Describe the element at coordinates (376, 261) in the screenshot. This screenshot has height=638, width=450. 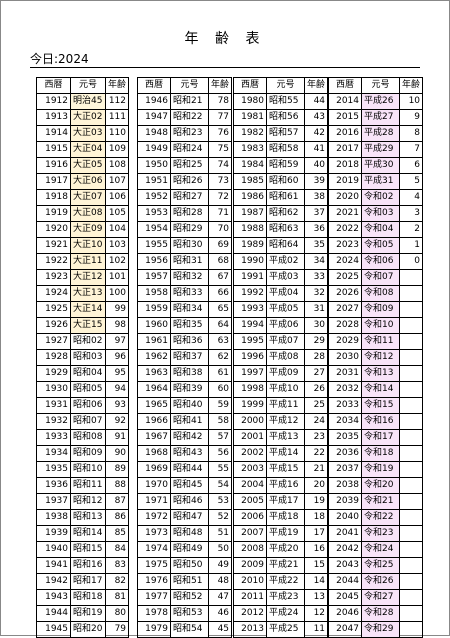
I see `table-row: 2024 令和06 0` at that location.